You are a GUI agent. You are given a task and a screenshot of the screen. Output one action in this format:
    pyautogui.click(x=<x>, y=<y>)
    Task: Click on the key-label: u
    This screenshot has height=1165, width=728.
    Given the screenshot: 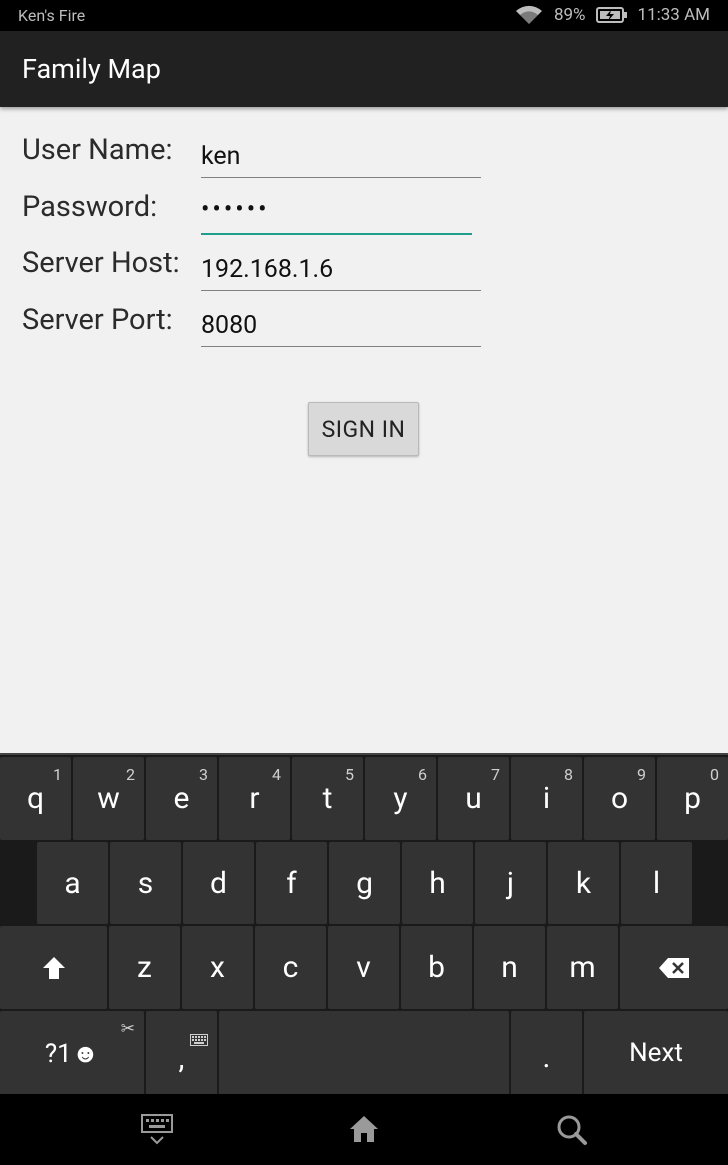 What is the action you would take?
    pyautogui.click(x=473, y=798)
    